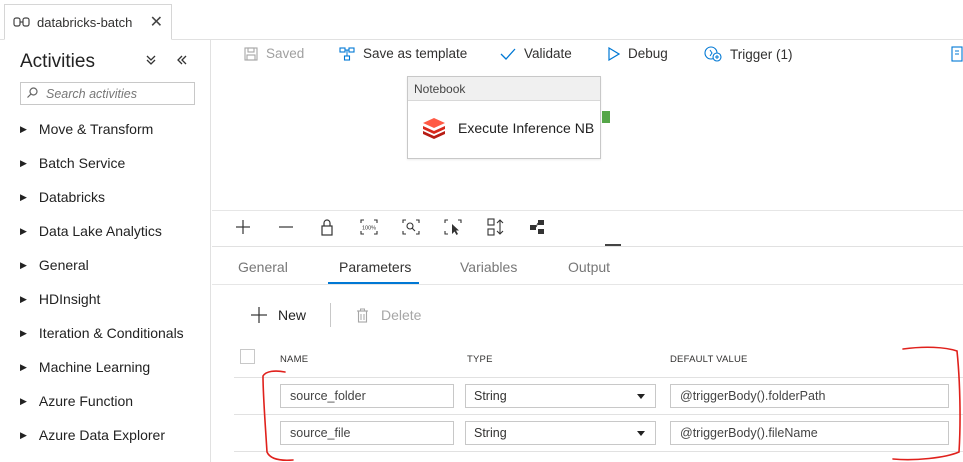 Image resolution: width=963 pixels, height=462 pixels. Describe the element at coordinates (587, 362) in the screenshot. I see `parameters-grid-header: NAME TYPE DEFAULT VALUE` at that location.